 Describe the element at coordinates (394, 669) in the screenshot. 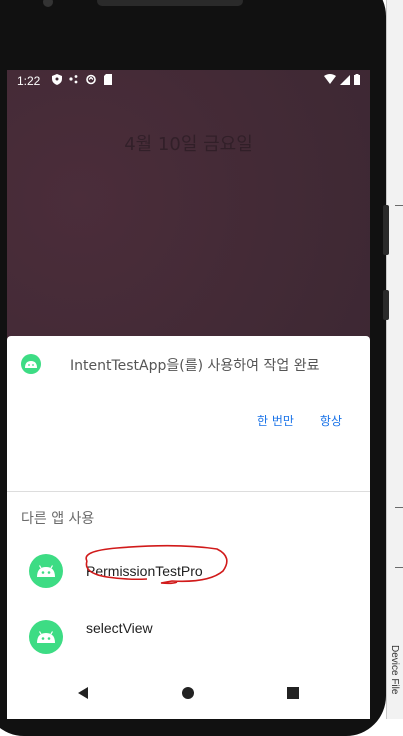

I see `device-file-explorer-tab: Device File` at that location.